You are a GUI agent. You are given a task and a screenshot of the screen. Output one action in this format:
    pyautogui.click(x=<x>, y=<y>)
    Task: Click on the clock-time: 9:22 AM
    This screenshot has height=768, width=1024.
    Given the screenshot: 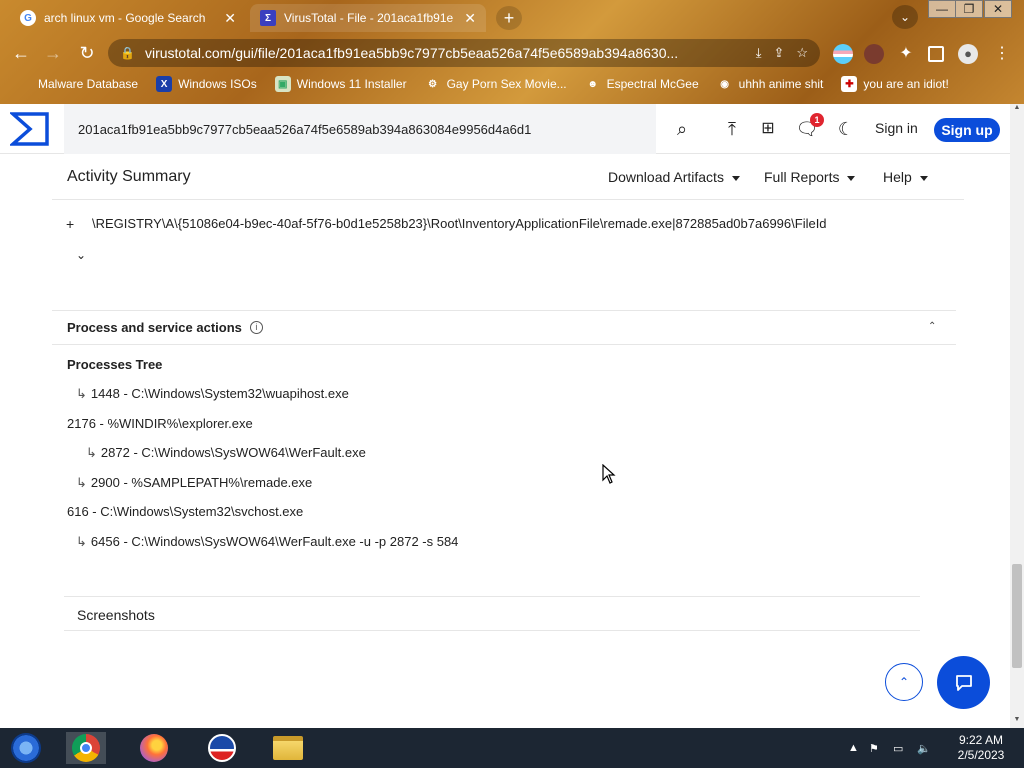 What is the action you would take?
    pyautogui.click(x=981, y=740)
    